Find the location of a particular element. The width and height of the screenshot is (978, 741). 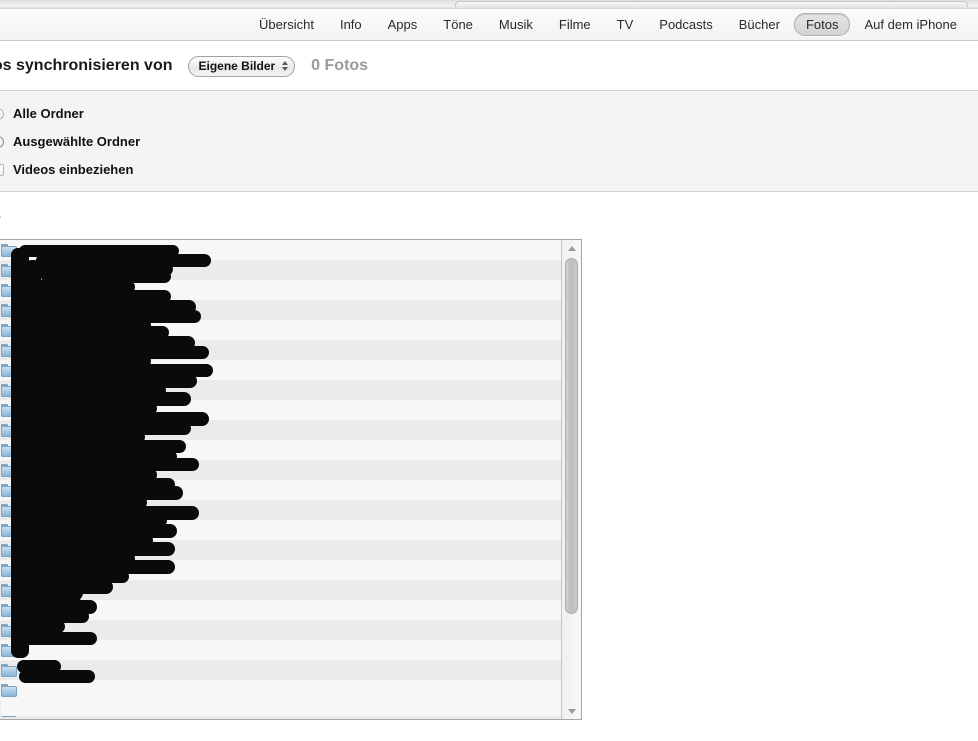

updown-arrows-icon is located at coordinates (285, 66).